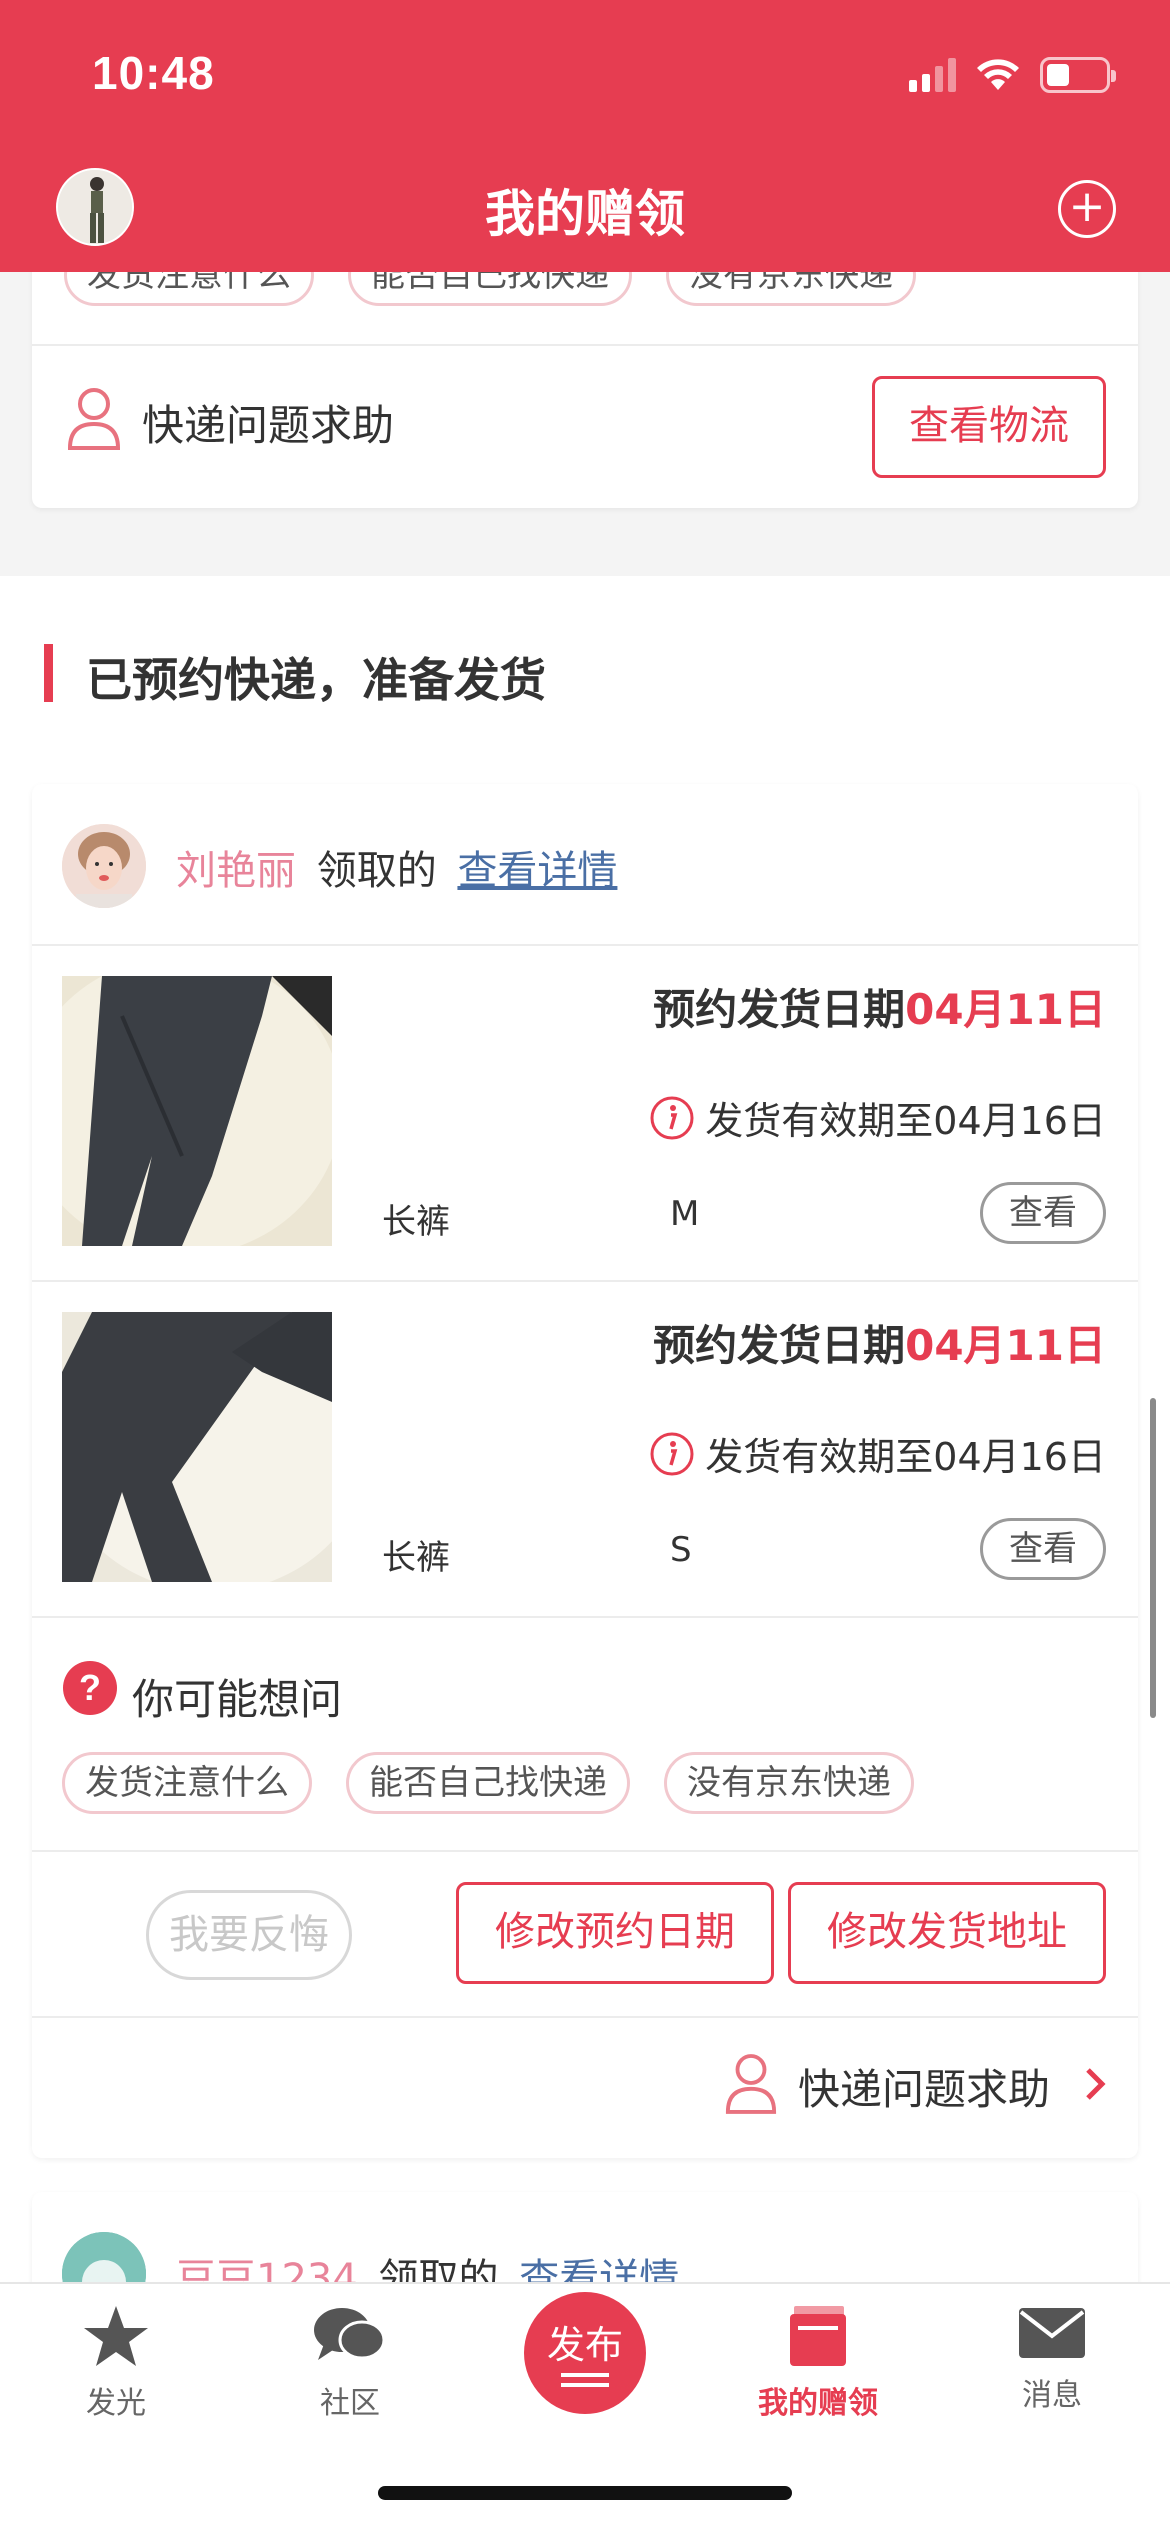  I want to click on faq-tag: 能否自己找快递, so click(488, 1783).